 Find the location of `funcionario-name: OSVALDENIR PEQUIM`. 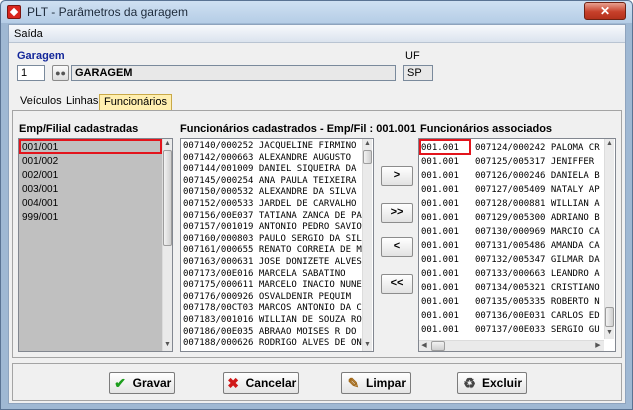

funcionario-name: OSVALDENIR PEQUIM is located at coordinates (304, 296).